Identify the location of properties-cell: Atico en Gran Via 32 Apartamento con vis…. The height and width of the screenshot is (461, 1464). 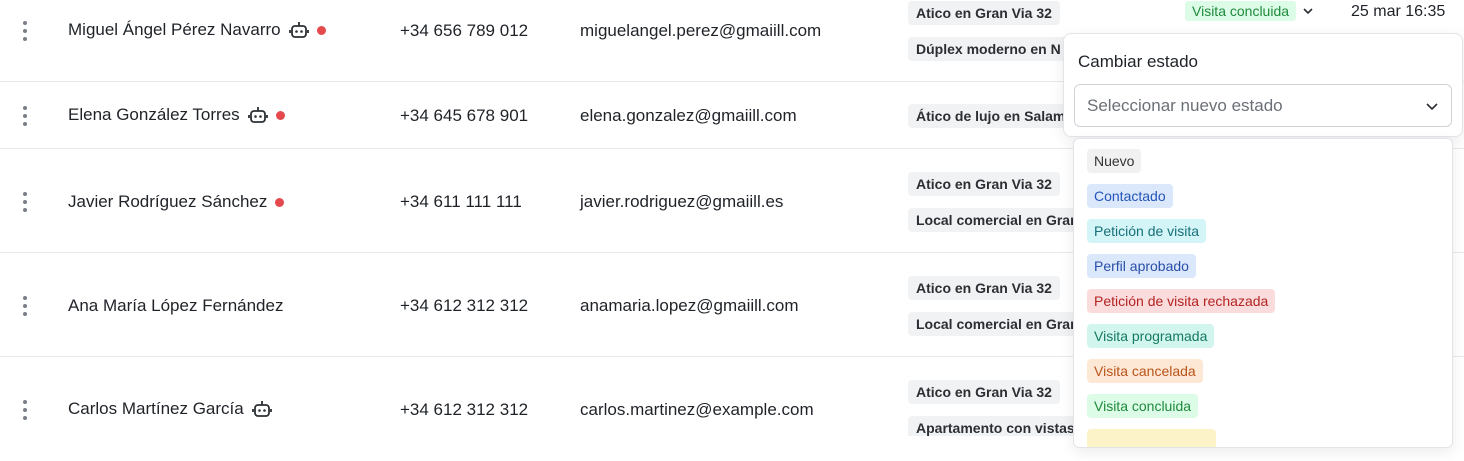
(992, 396).